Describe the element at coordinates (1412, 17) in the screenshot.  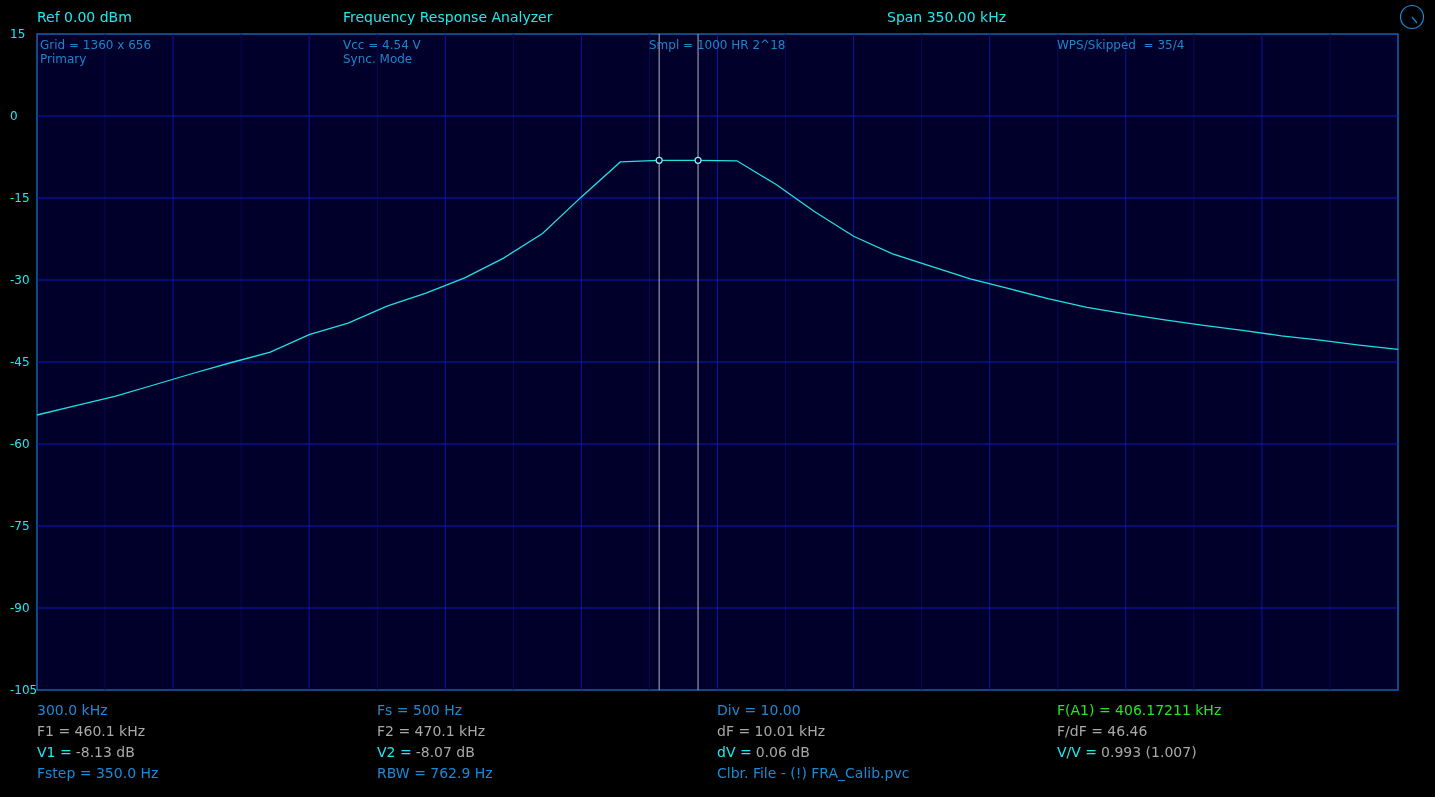
I see `gauge-icon` at that location.